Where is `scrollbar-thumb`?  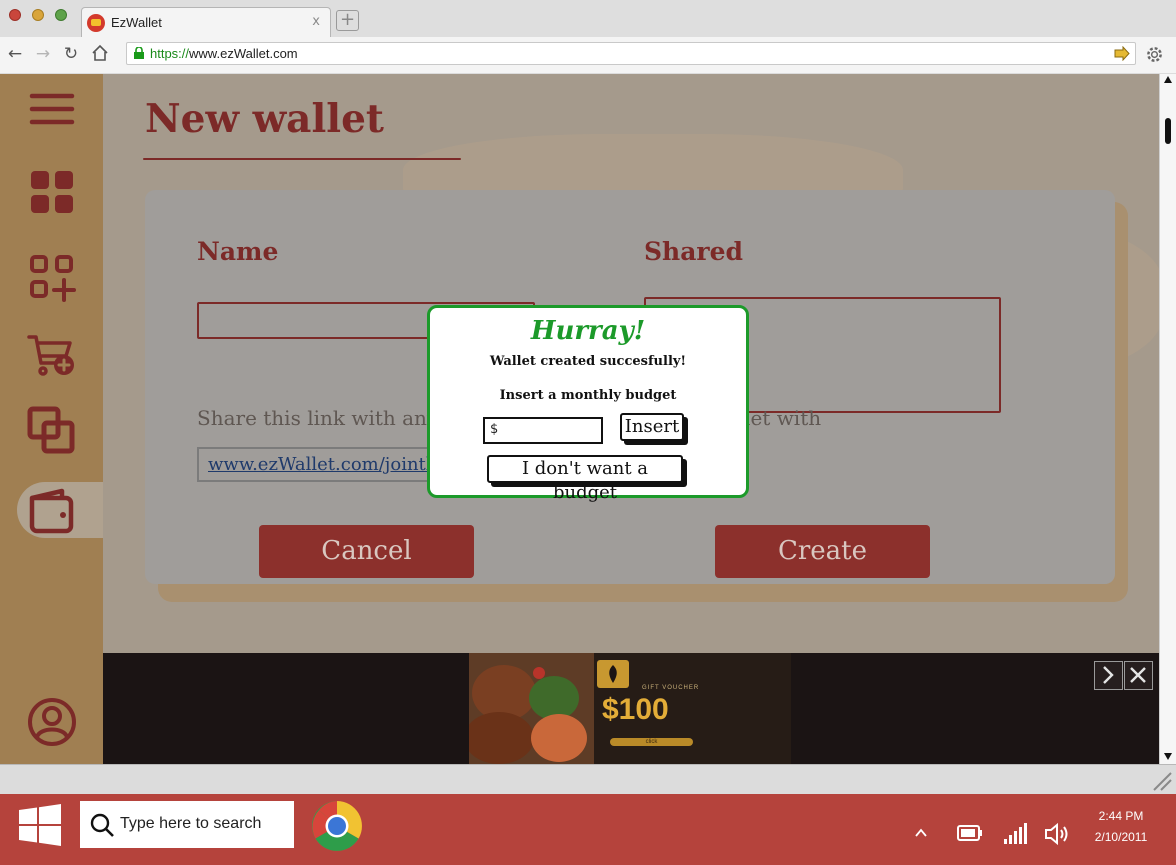 scrollbar-thumb is located at coordinates (1168, 131).